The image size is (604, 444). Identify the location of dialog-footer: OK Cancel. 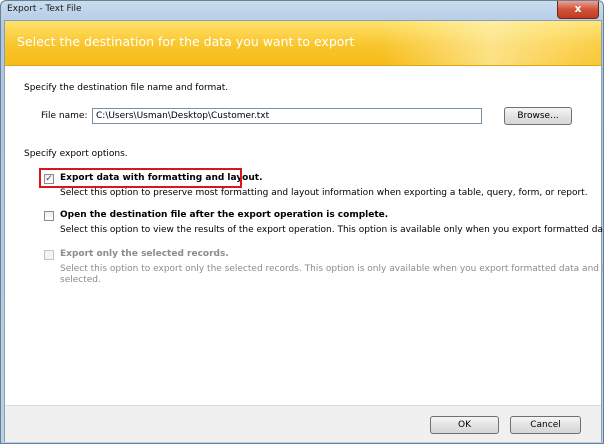
(303, 423).